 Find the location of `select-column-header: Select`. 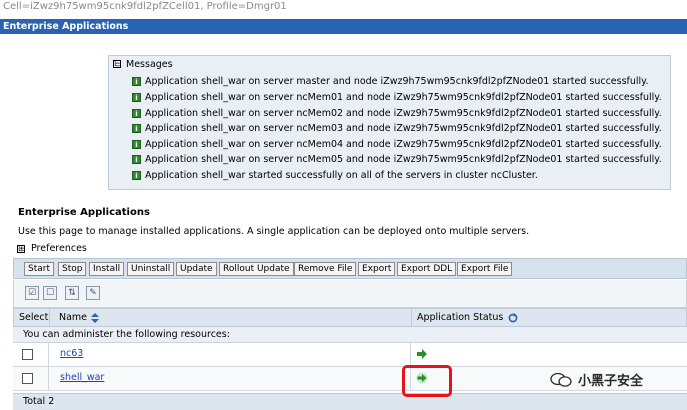

select-column-header: Select is located at coordinates (34, 317).